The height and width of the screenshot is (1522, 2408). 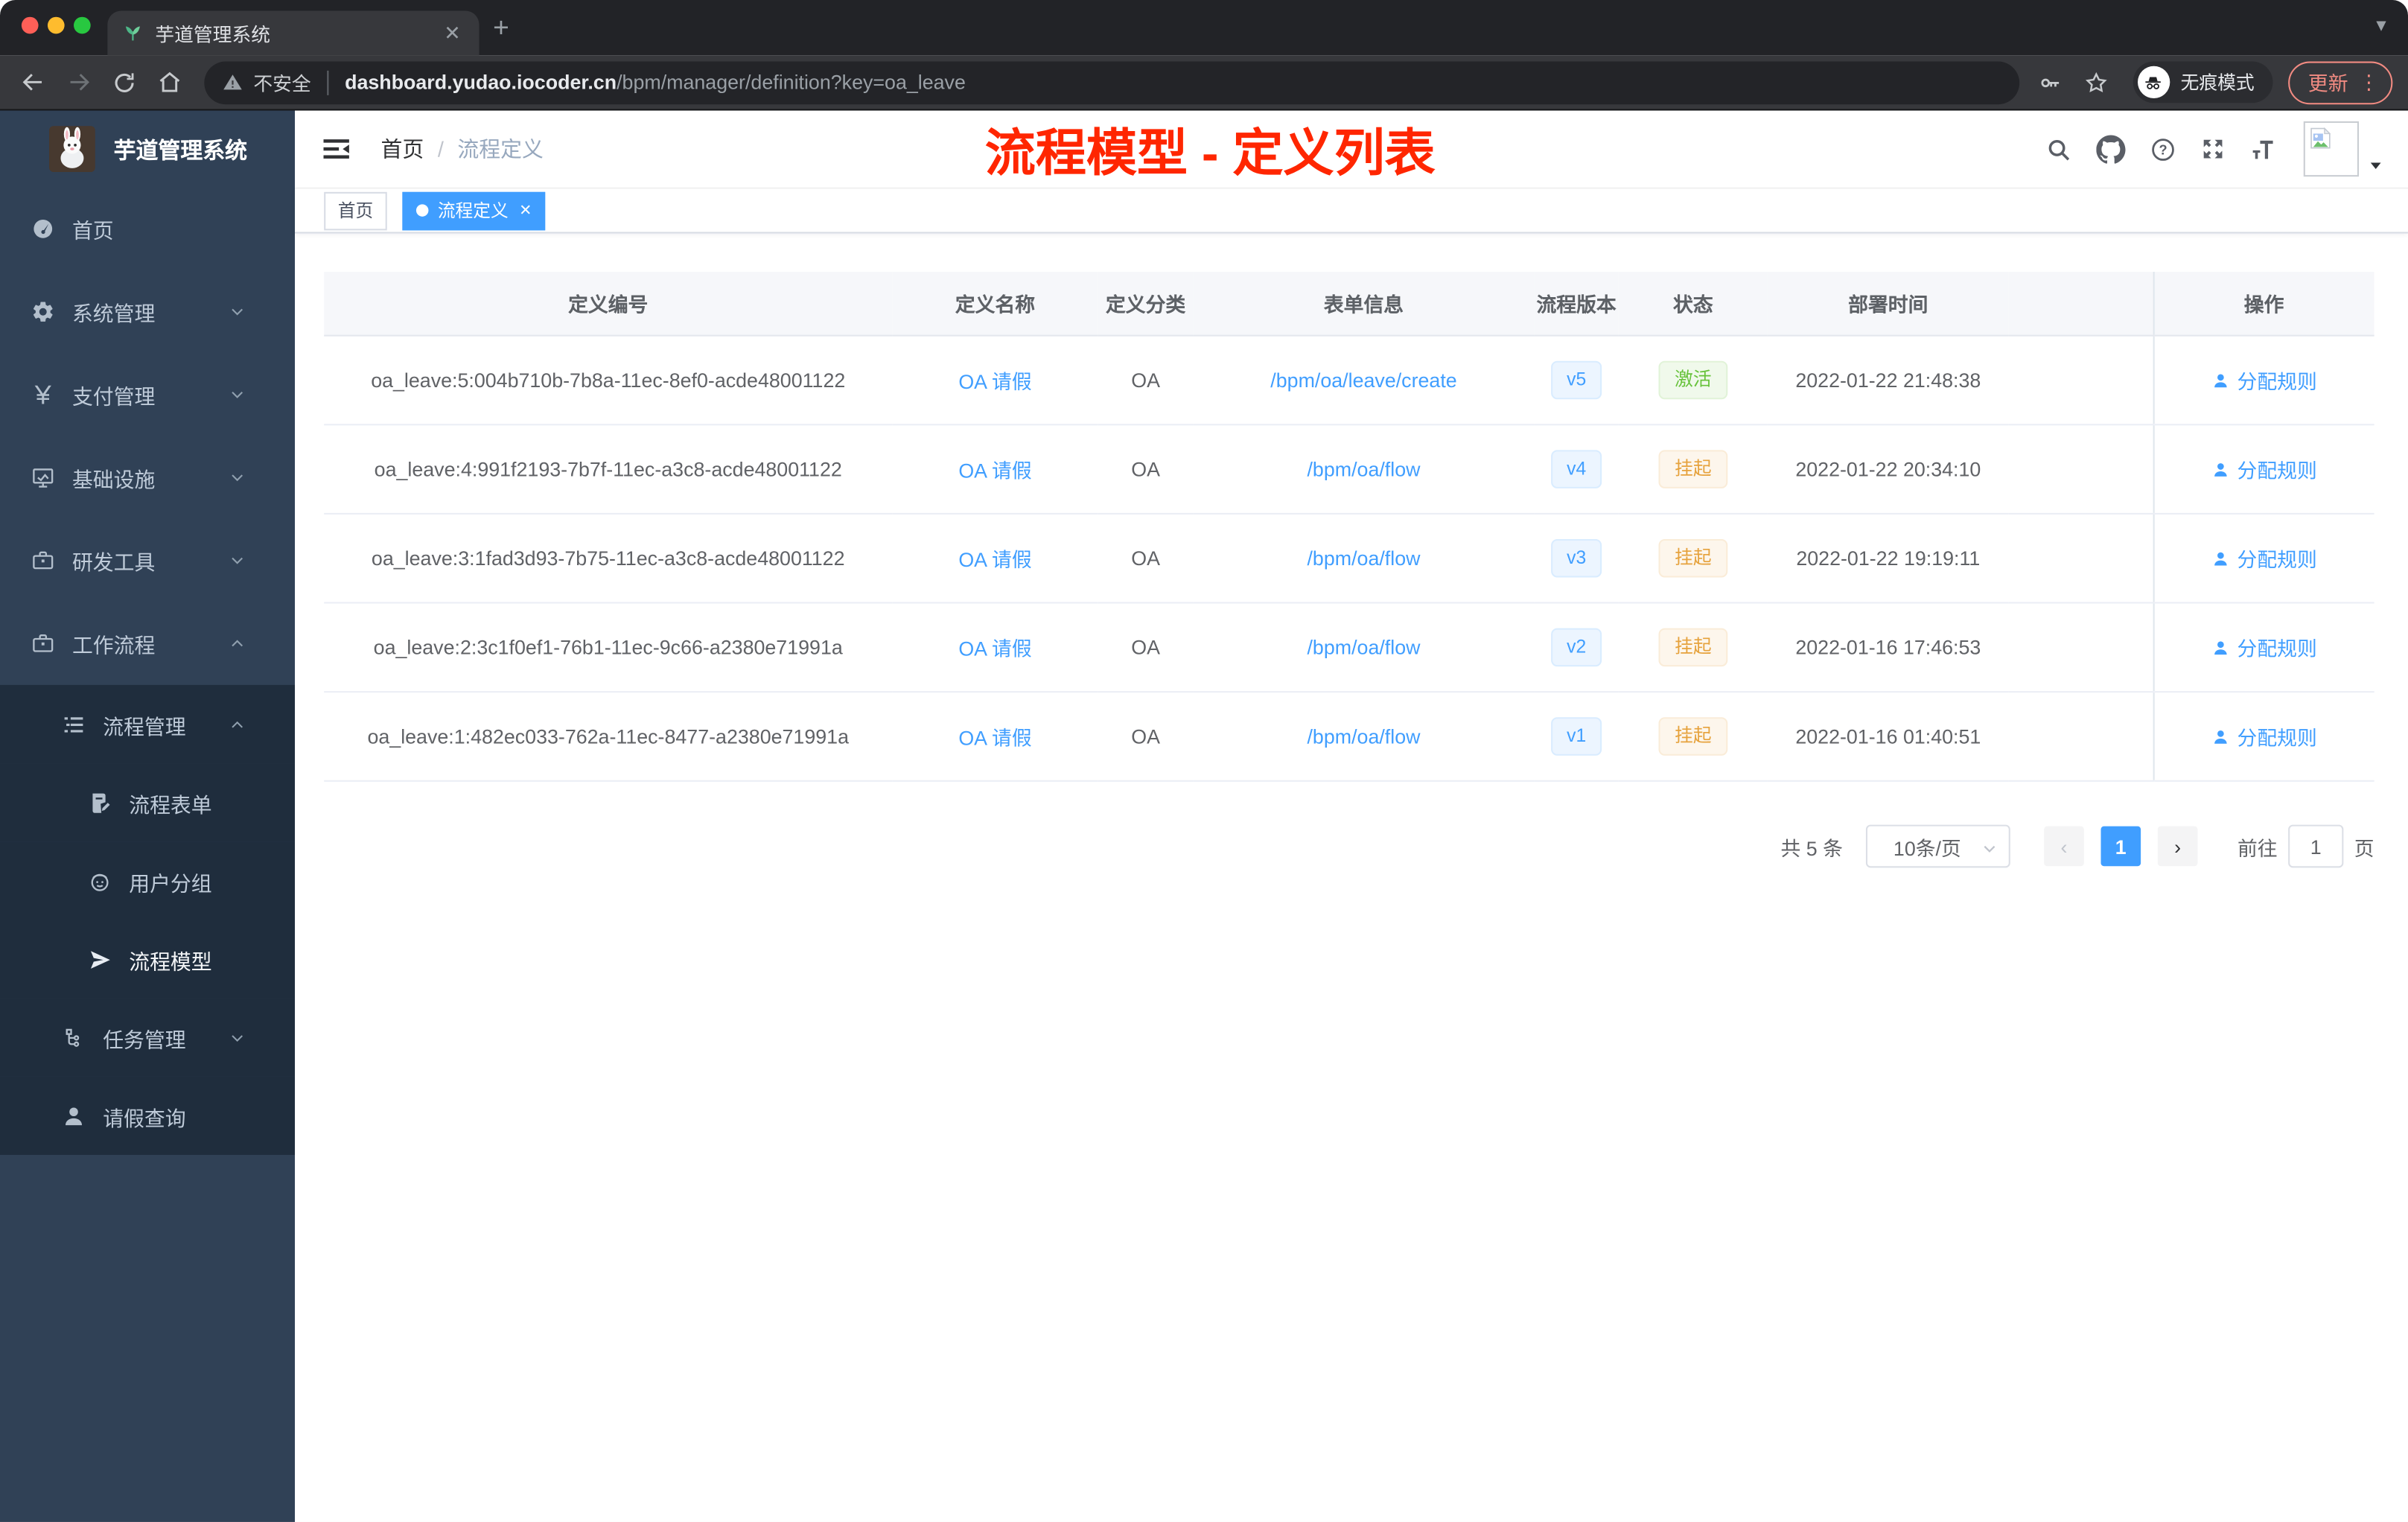 I want to click on tag-label: 首页, so click(x=355, y=212).